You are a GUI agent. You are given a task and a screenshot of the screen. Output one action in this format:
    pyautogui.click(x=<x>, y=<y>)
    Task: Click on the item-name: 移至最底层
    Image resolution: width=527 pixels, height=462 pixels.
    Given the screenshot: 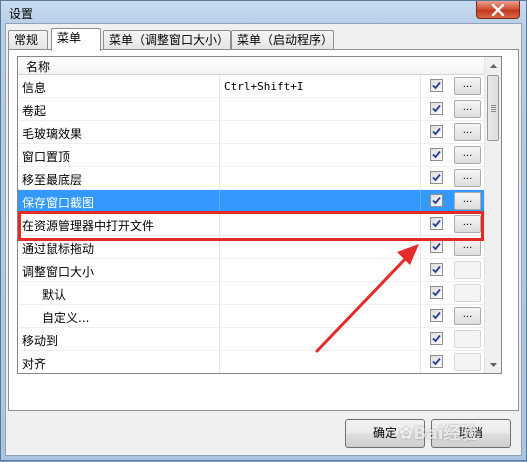 What is the action you would take?
    pyautogui.click(x=52, y=180)
    